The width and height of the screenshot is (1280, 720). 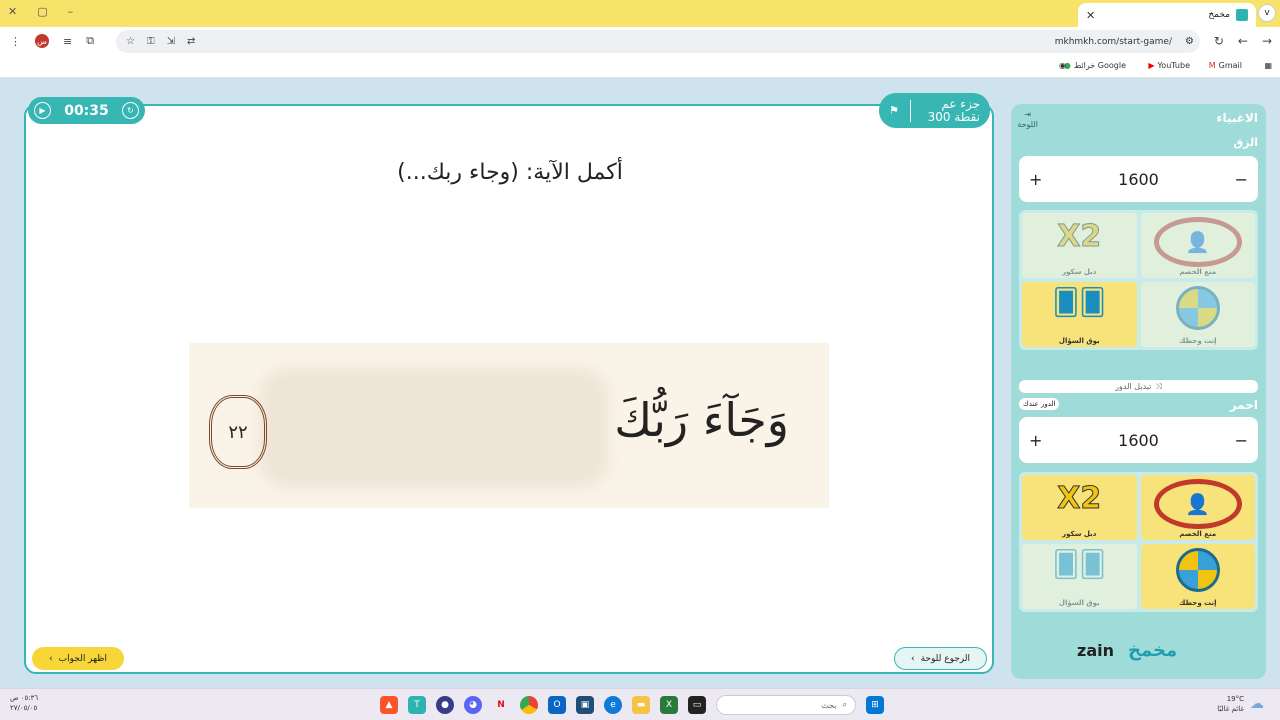 I want to click on back-icon: ←, so click(x=1243, y=41).